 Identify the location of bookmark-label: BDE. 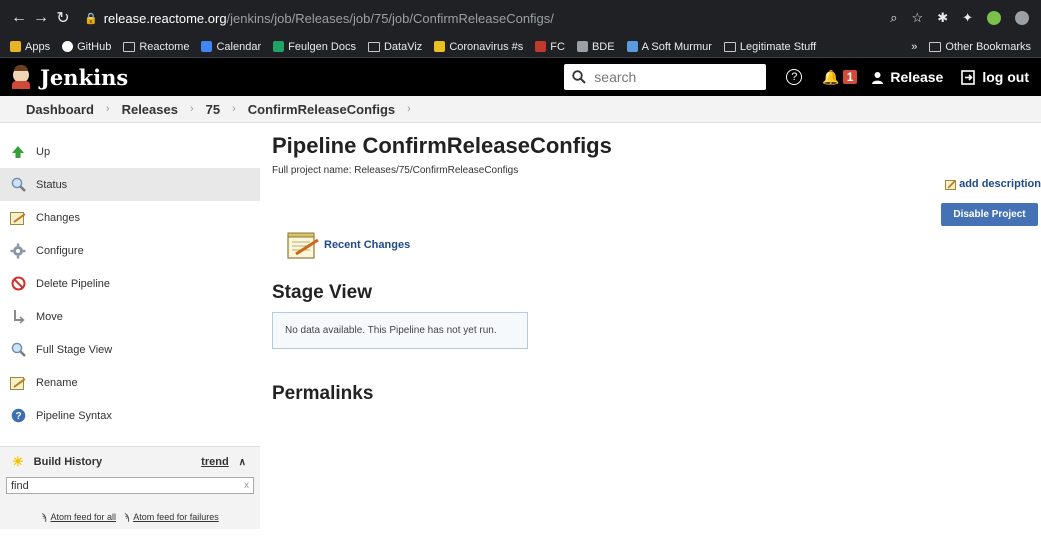
(603, 46).